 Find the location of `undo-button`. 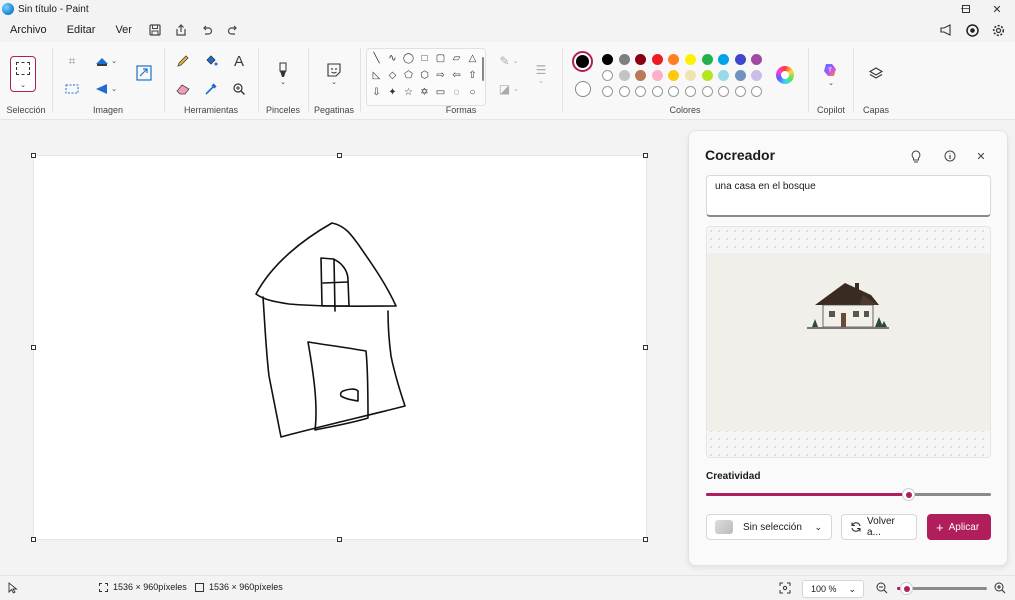

undo-button is located at coordinates (207, 30).